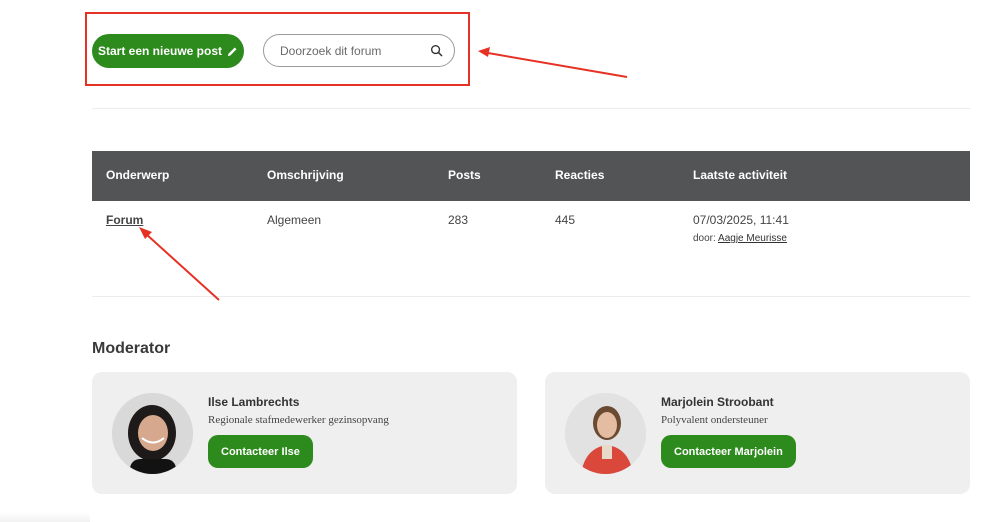  What do you see at coordinates (740, 175) in the screenshot?
I see `header-last-activity: Laatste activiteit` at bounding box center [740, 175].